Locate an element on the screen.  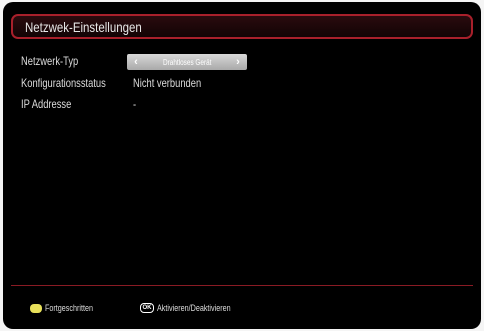
title-bar: Netzwek-Einstellungen is located at coordinates (242, 26).